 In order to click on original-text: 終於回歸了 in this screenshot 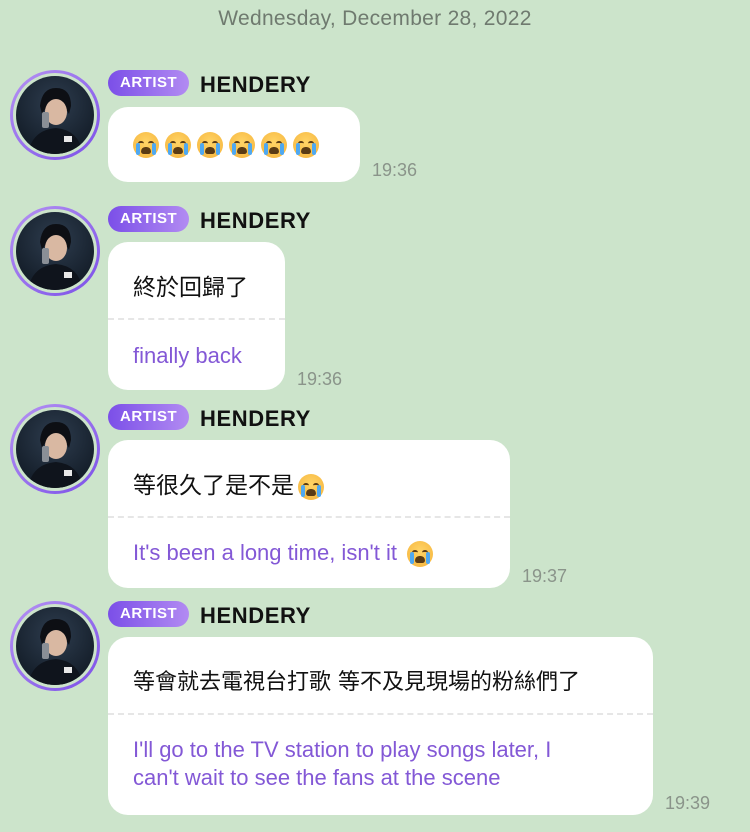, I will do `click(190, 288)`.